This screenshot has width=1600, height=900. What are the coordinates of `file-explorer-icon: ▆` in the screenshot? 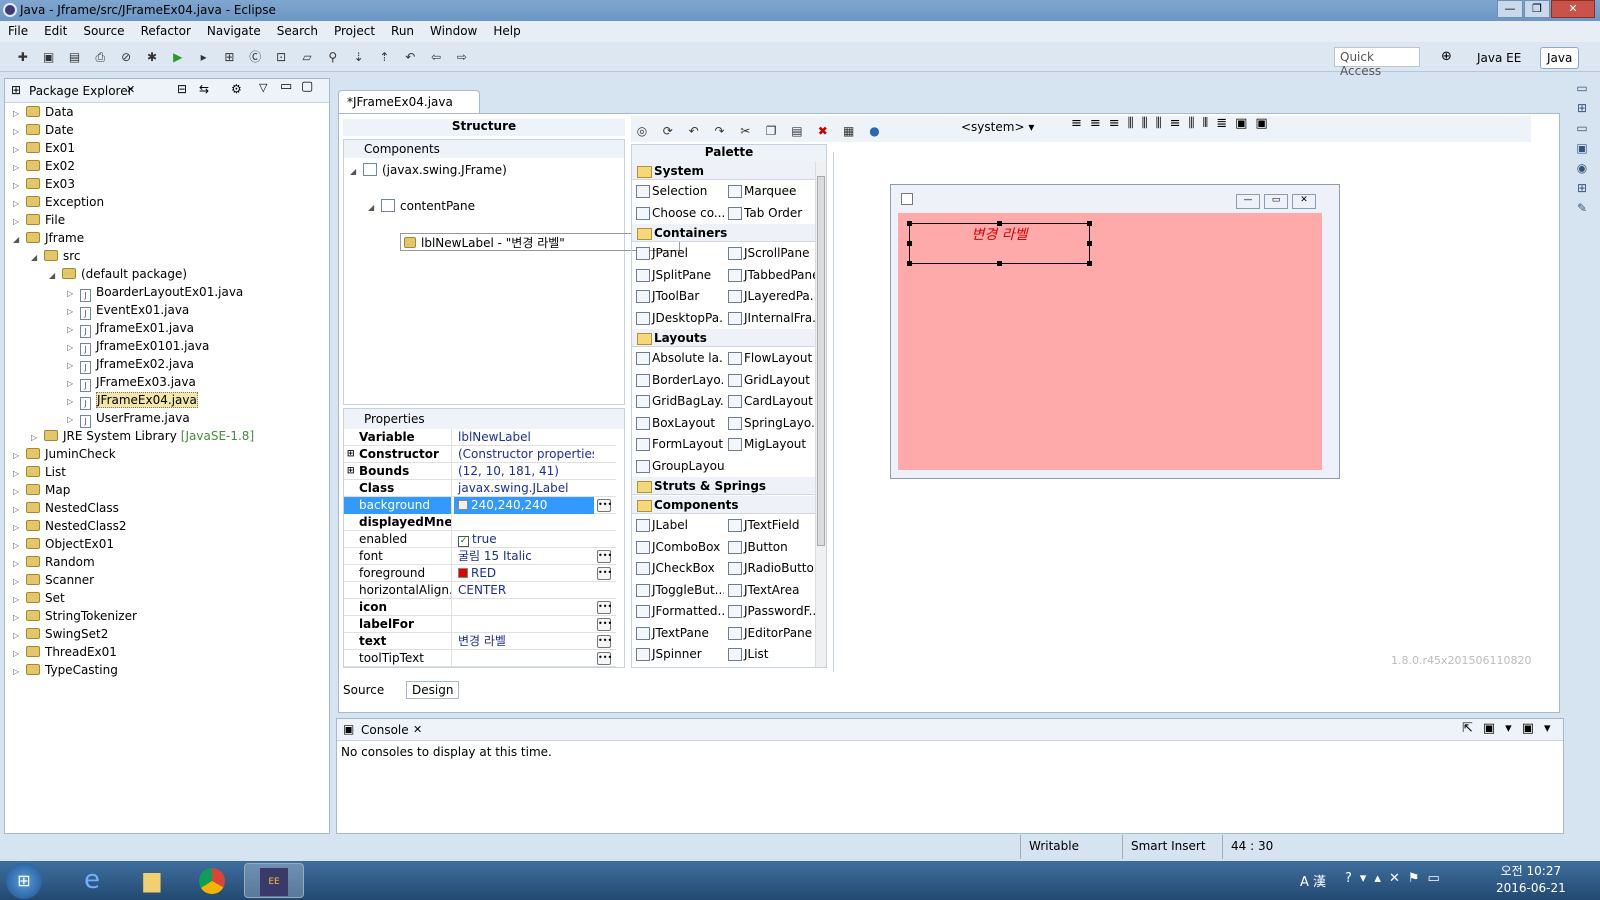 It's located at (152, 880).